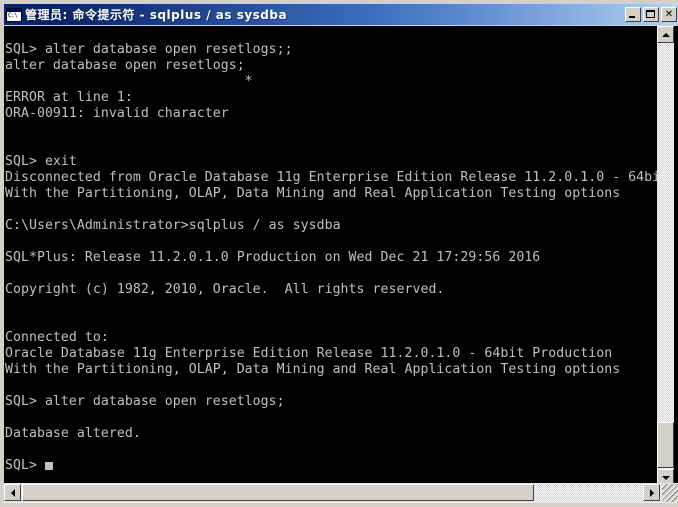  I want to click on console-line: ORA-00911: invalid character, so click(117, 113).